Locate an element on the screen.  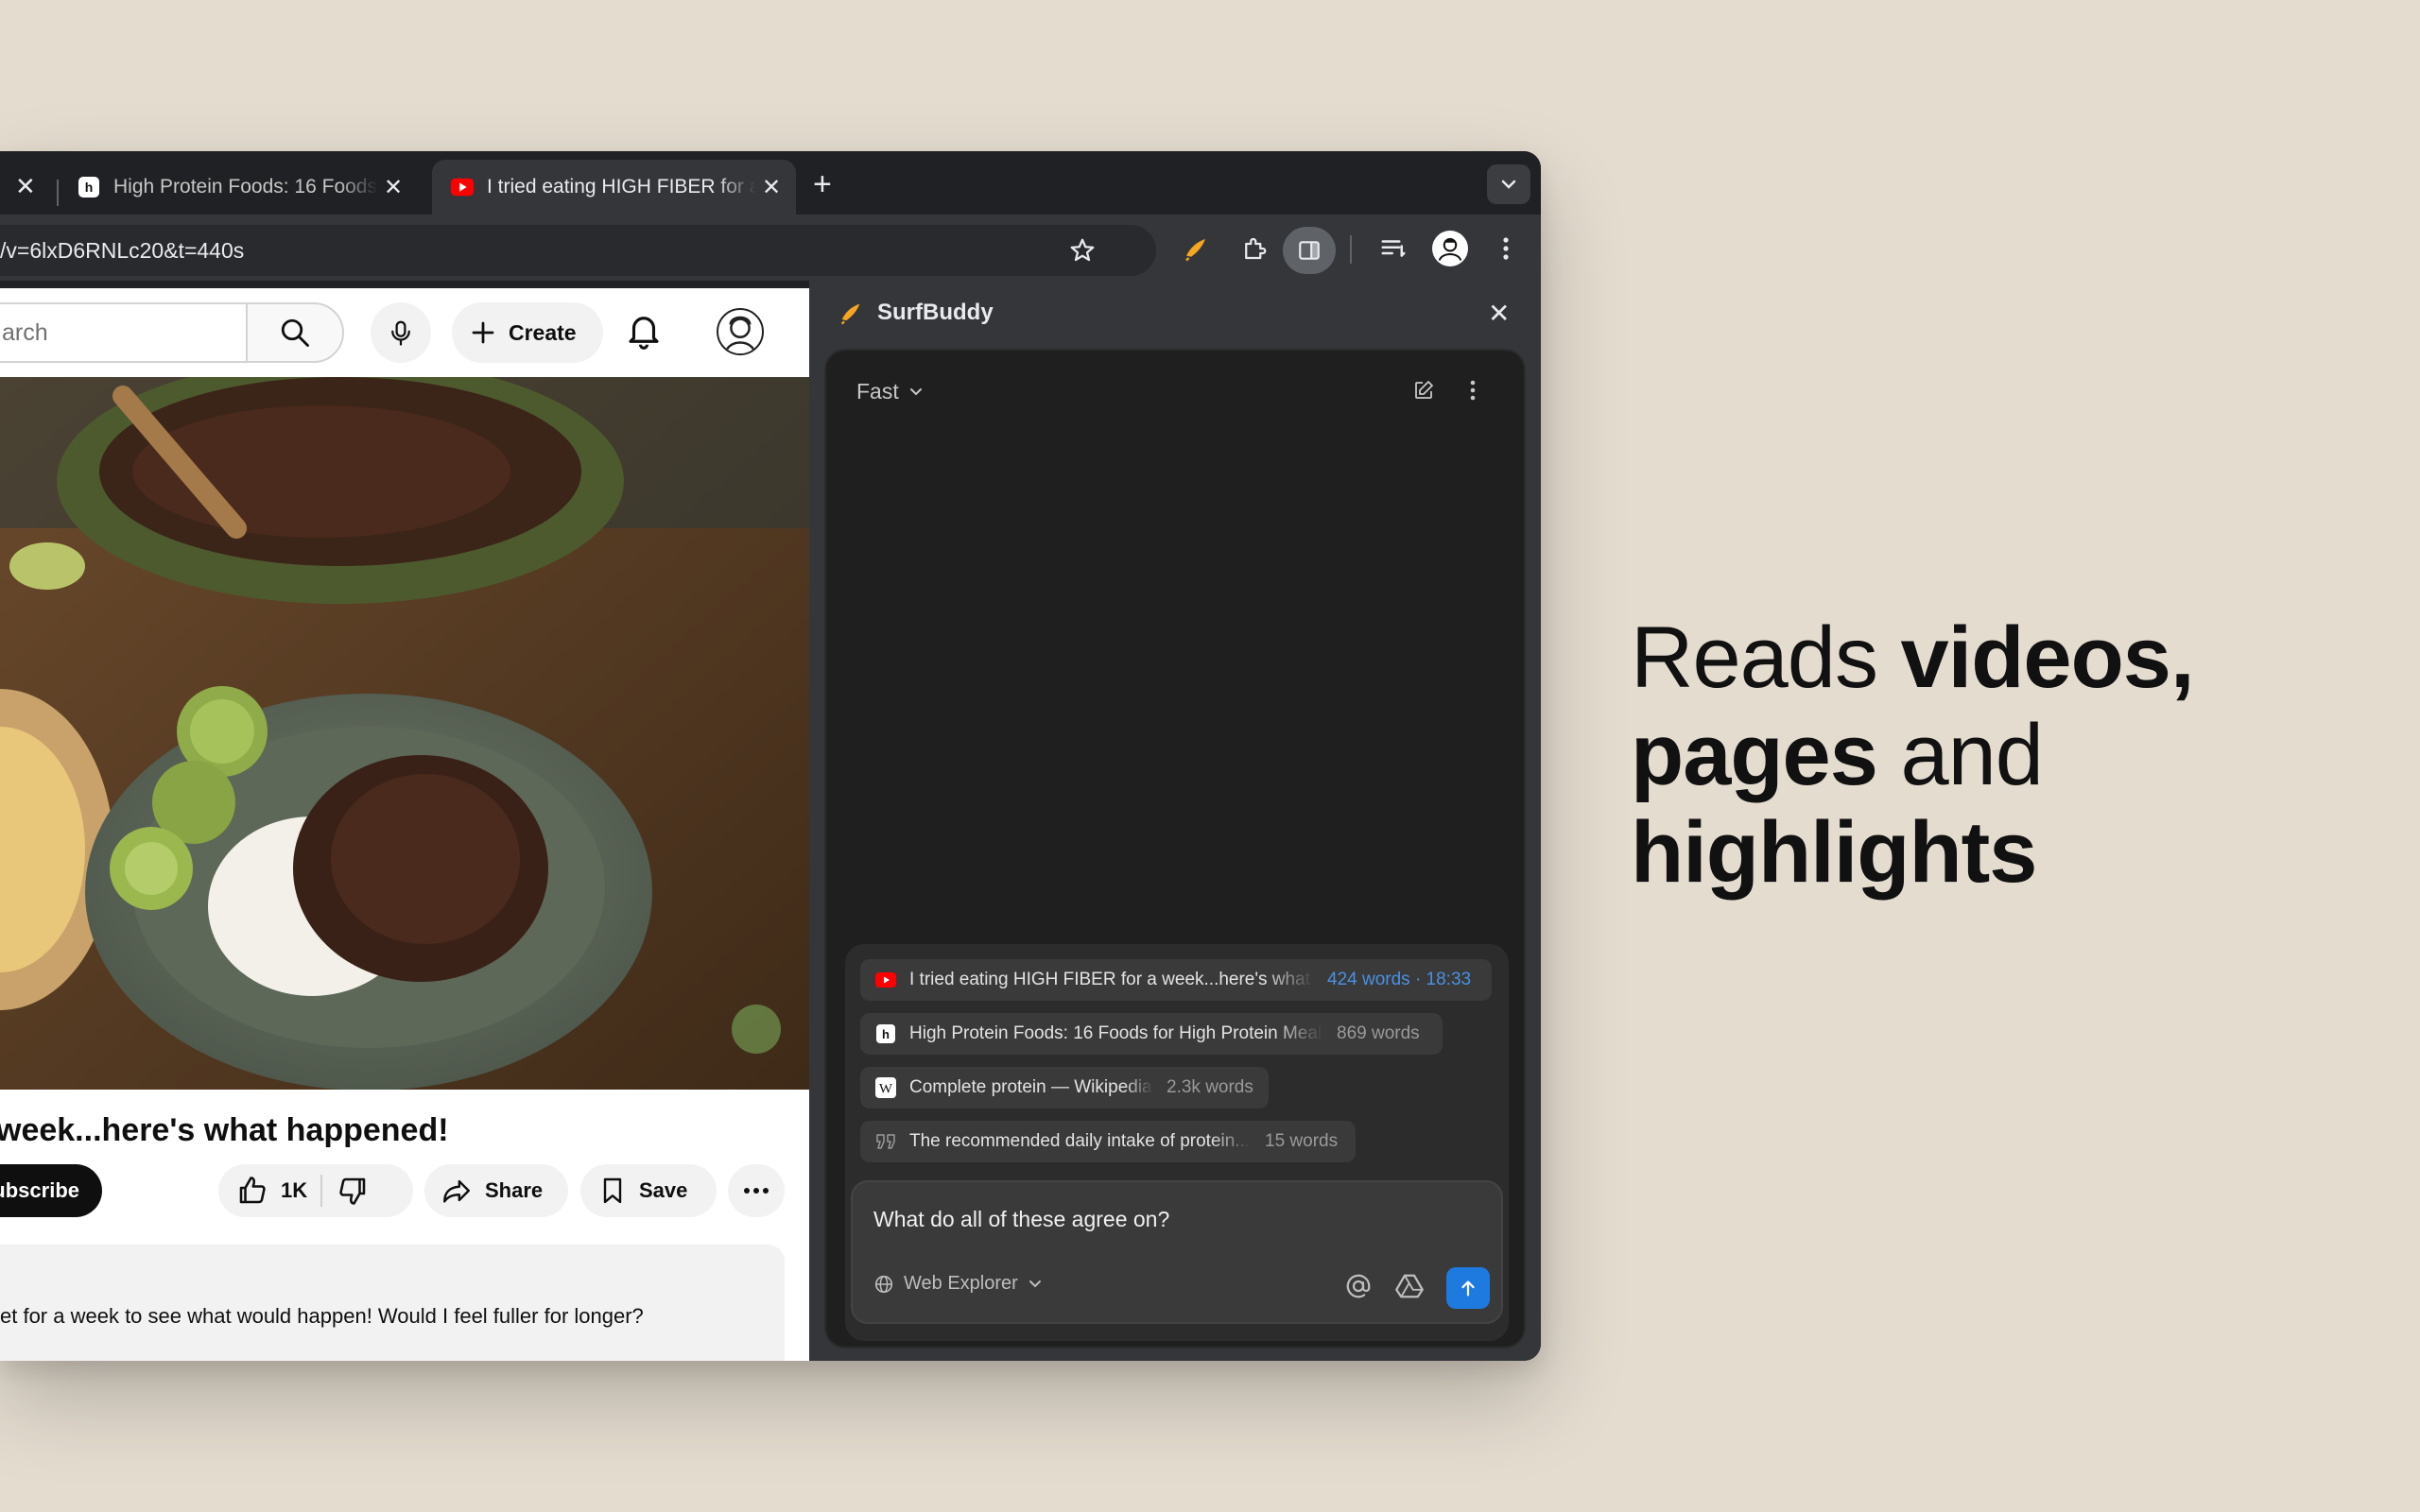
profile-face-icon is located at coordinates (1450, 249).